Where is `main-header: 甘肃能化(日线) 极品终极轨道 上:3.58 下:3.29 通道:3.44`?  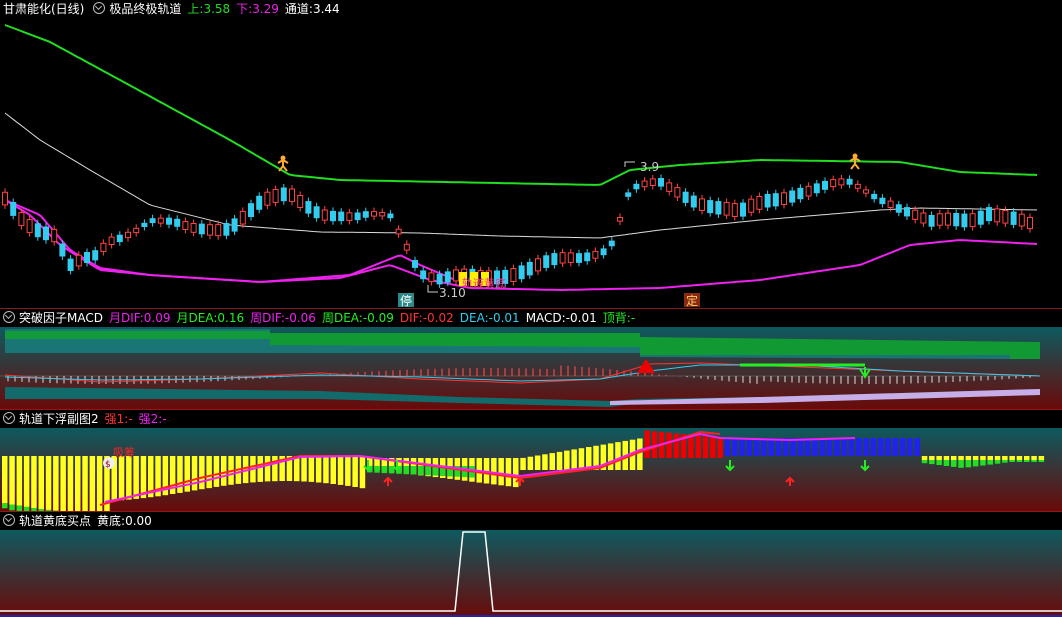 main-header: 甘肃能化(日线) 极品终极轨道 上:3.58 下:3.29 通道:3.44 is located at coordinates (173, 9).